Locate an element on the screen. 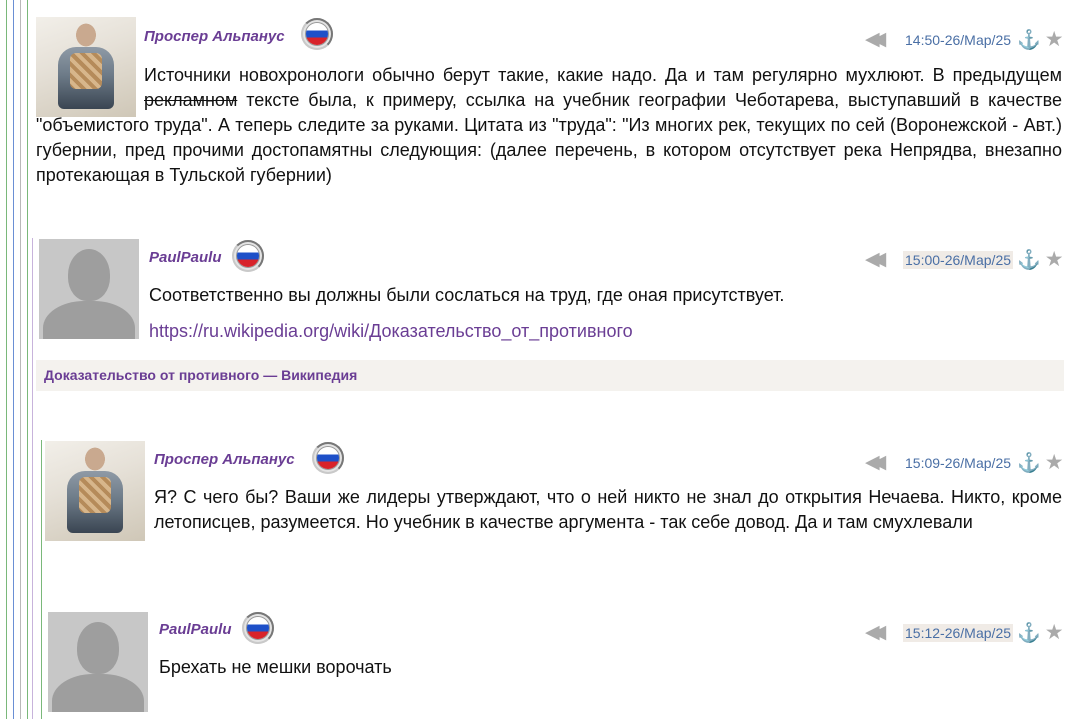  avatar-float is located at coordinates (90, 88).